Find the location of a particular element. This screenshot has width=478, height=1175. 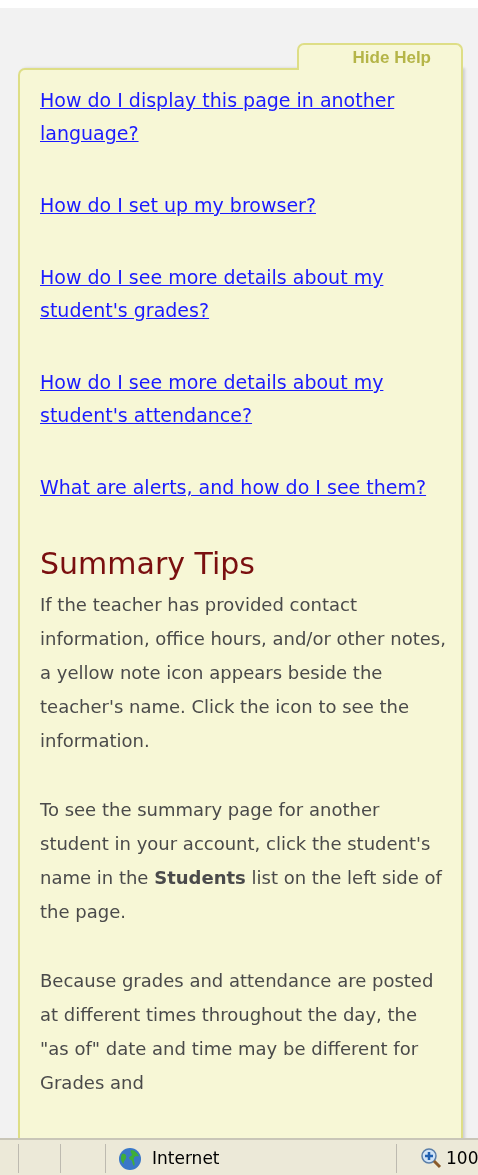

tip-paragraph: If the teacher has provided contact information, office hours, and/or other notes, a yellow note icon appears beside the teacher's name. Click the icon to see the information. is located at coordinates (243, 673).